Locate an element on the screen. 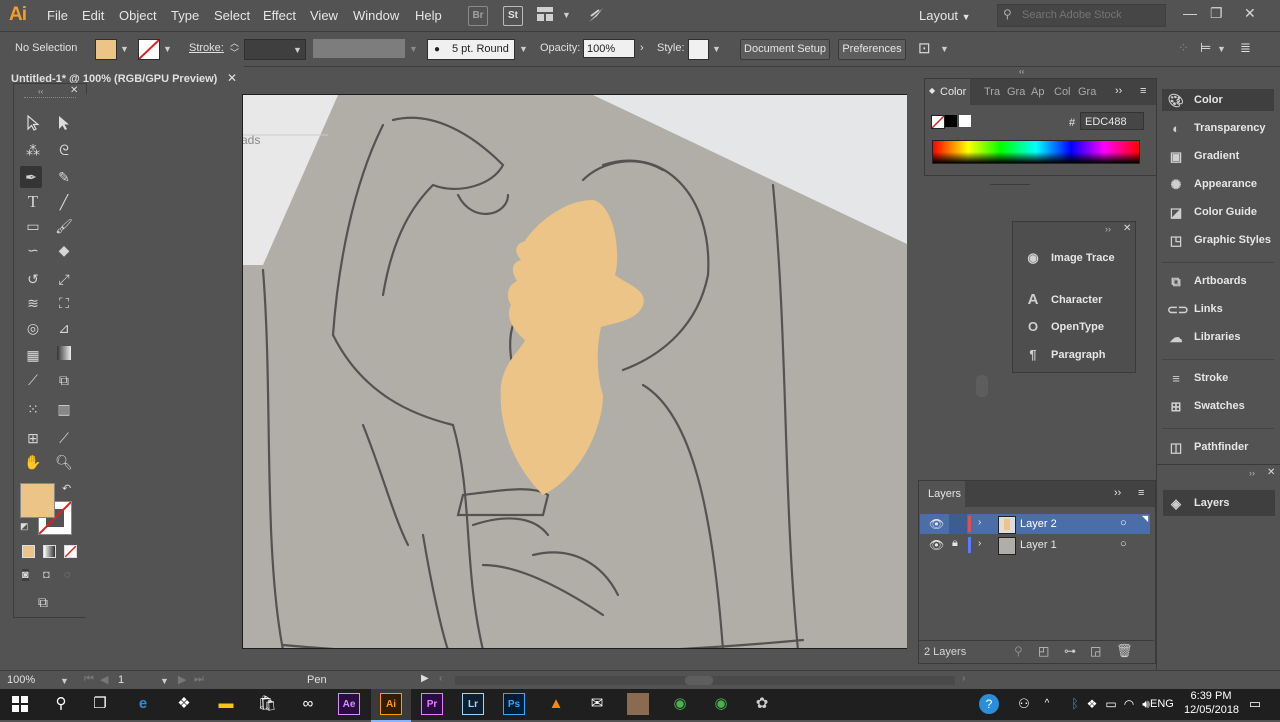 The height and width of the screenshot is (722, 1280). help-icon: ? is located at coordinates (989, 704).